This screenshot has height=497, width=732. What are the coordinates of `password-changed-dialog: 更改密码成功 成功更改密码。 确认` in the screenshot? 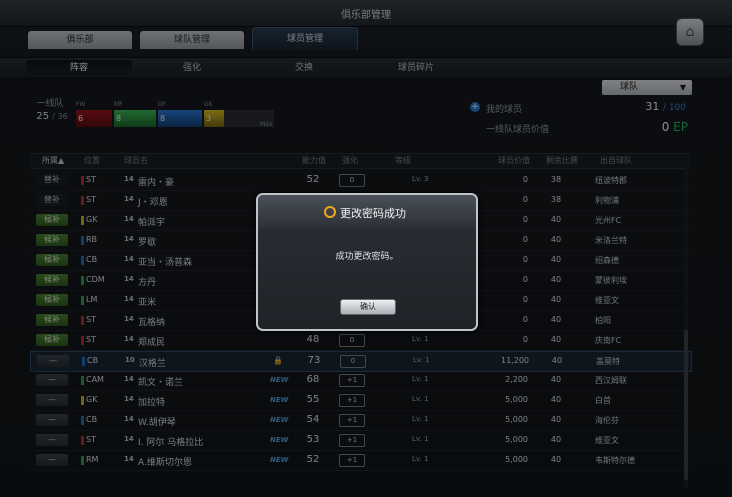 It's located at (367, 262).